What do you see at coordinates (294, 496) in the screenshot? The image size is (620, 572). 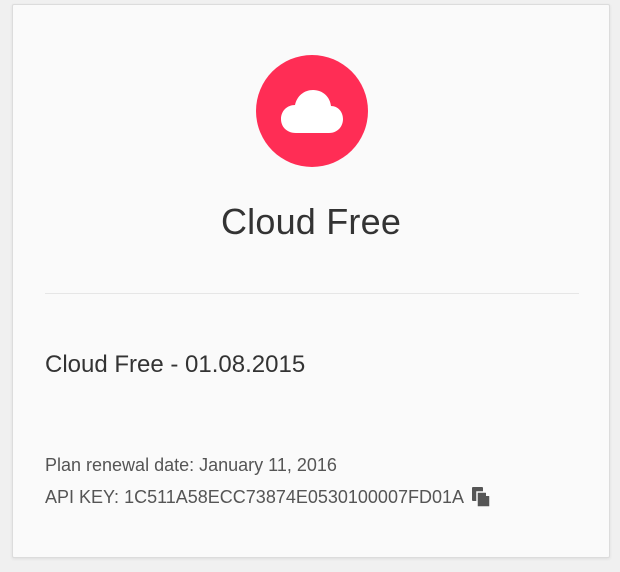 I see `api-key-value: 1C511A58ECC73874E0530100007FD01A` at bounding box center [294, 496].